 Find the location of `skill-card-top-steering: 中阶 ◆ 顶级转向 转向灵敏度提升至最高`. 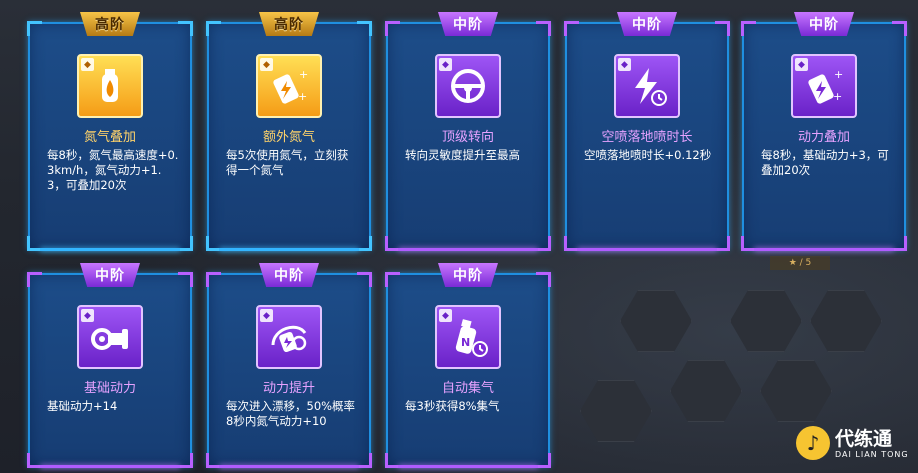

skill-card-top-steering: 中阶 ◆ 顶级转向 转向灵敏度提升至最高 is located at coordinates (468, 131).